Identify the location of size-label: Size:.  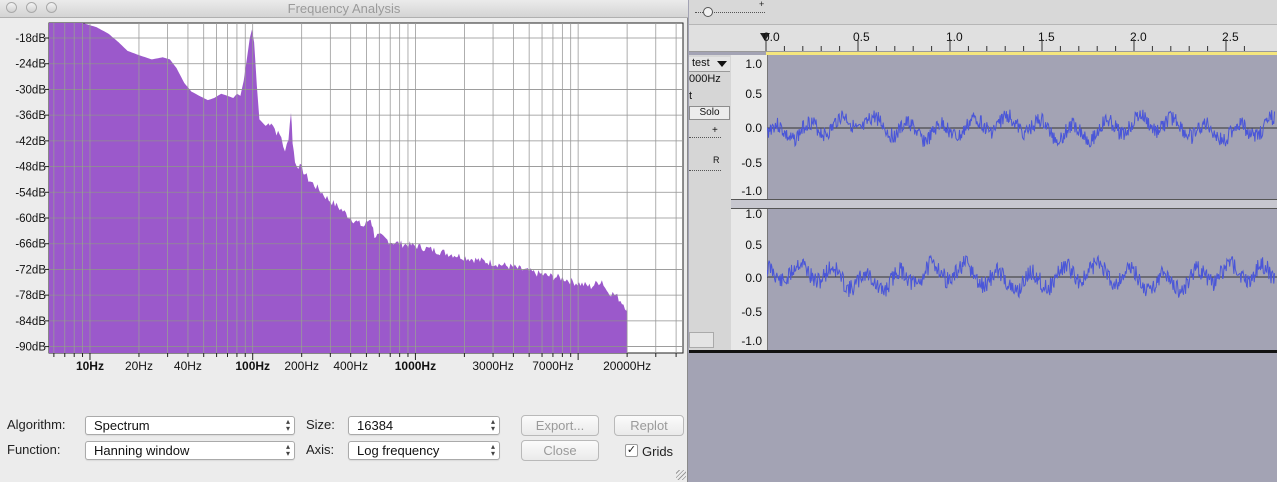
(320, 424).